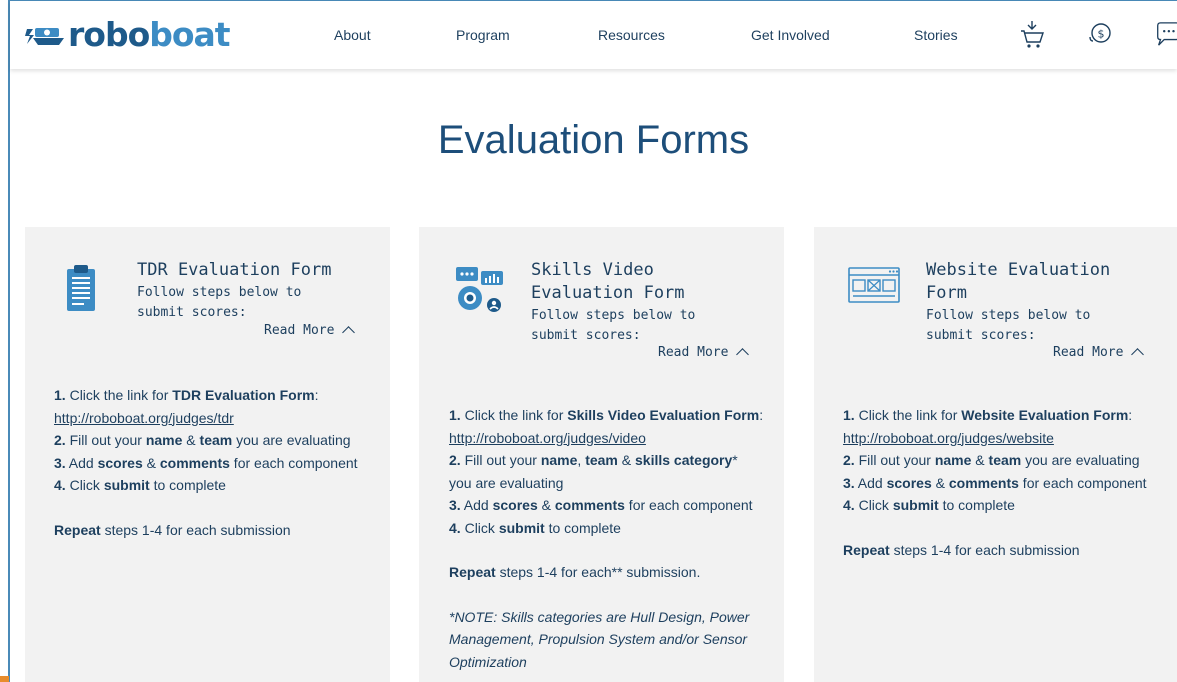 The image size is (1177, 682). I want to click on boat-logo-icon, so click(44, 36).